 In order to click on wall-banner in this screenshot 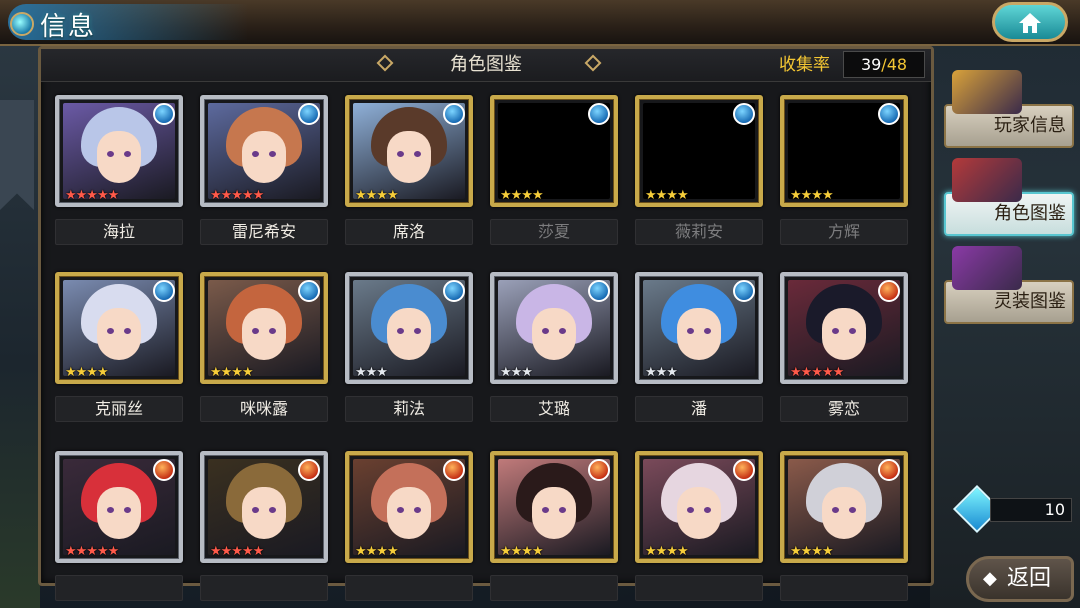, I will do `click(17, 155)`.